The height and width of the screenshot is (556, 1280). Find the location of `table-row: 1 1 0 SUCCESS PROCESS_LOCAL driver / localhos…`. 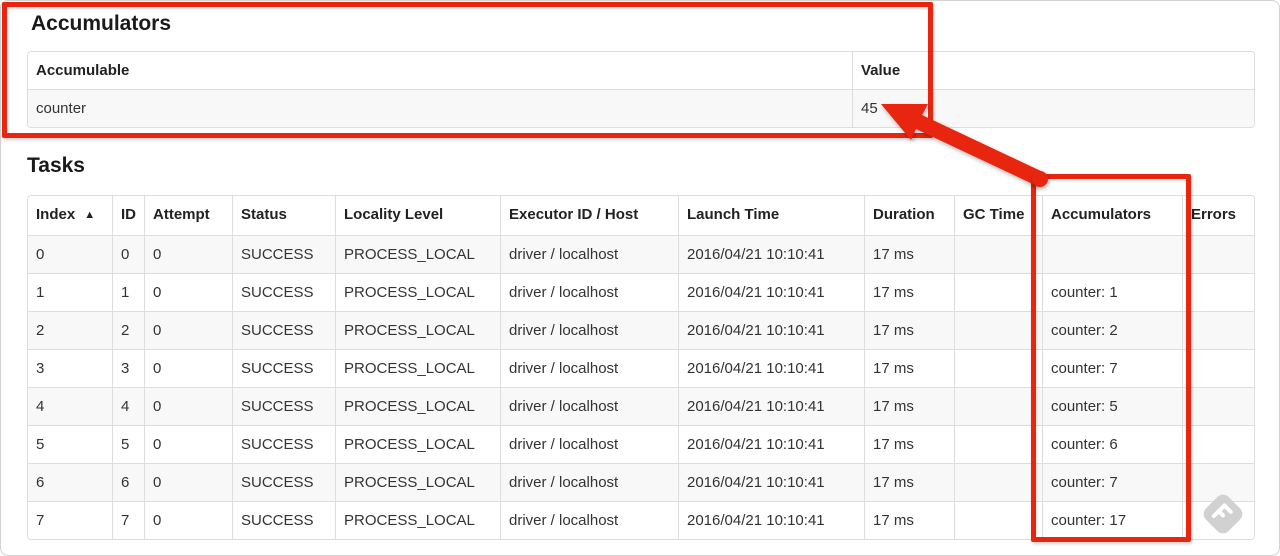

table-row: 1 1 0 SUCCESS PROCESS_LOCAL driver / localhos… is located at coordinates (641, 292).